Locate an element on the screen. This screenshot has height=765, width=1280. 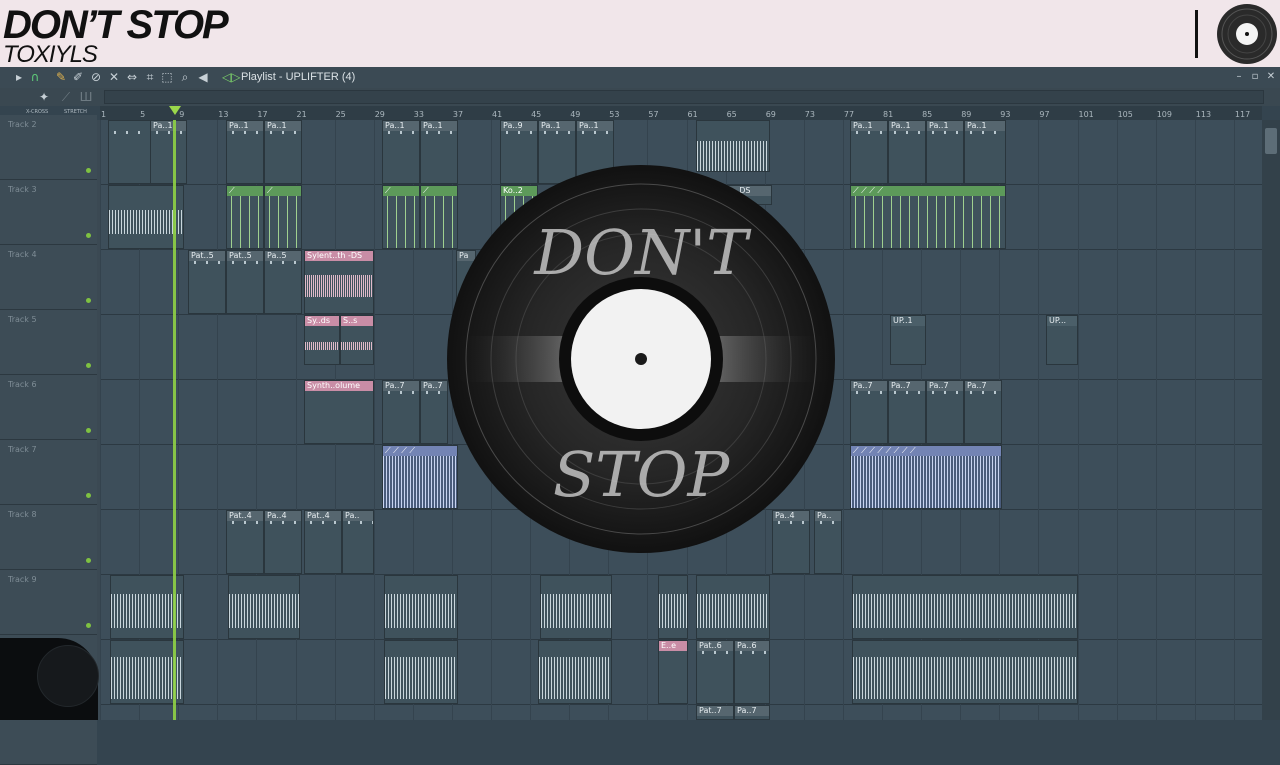
magnet-icon: ∩ is located at coordinates (35, 77).